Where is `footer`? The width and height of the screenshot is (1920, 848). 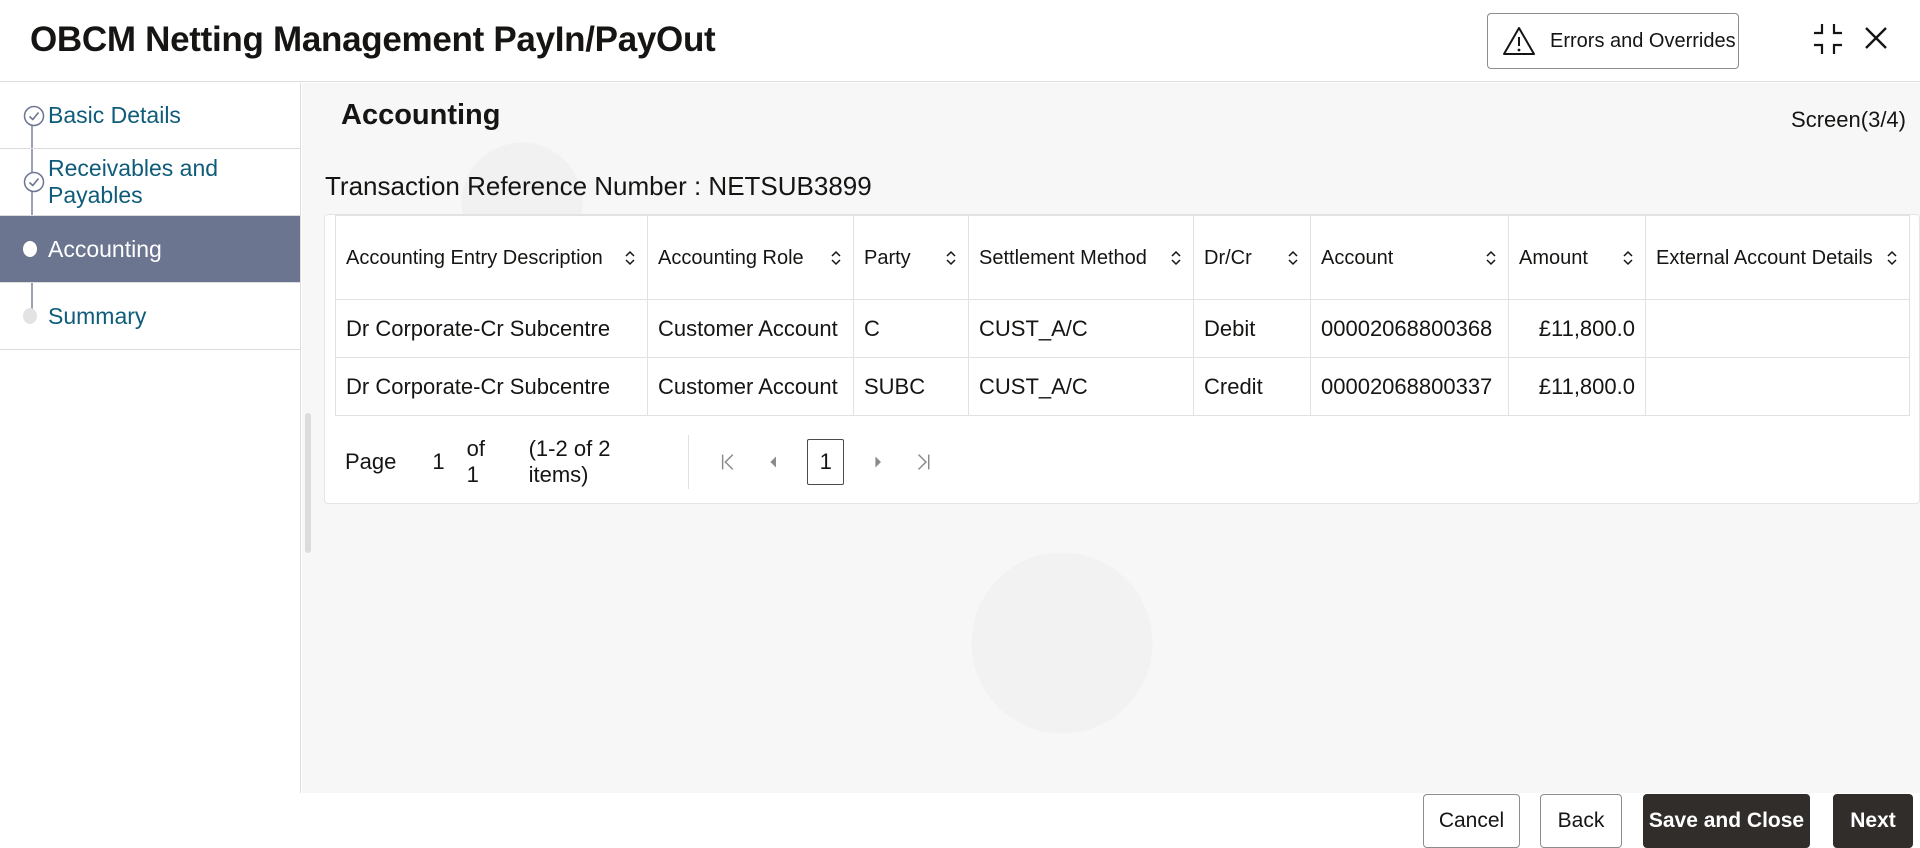 footer is located at coordinates (960, 820).